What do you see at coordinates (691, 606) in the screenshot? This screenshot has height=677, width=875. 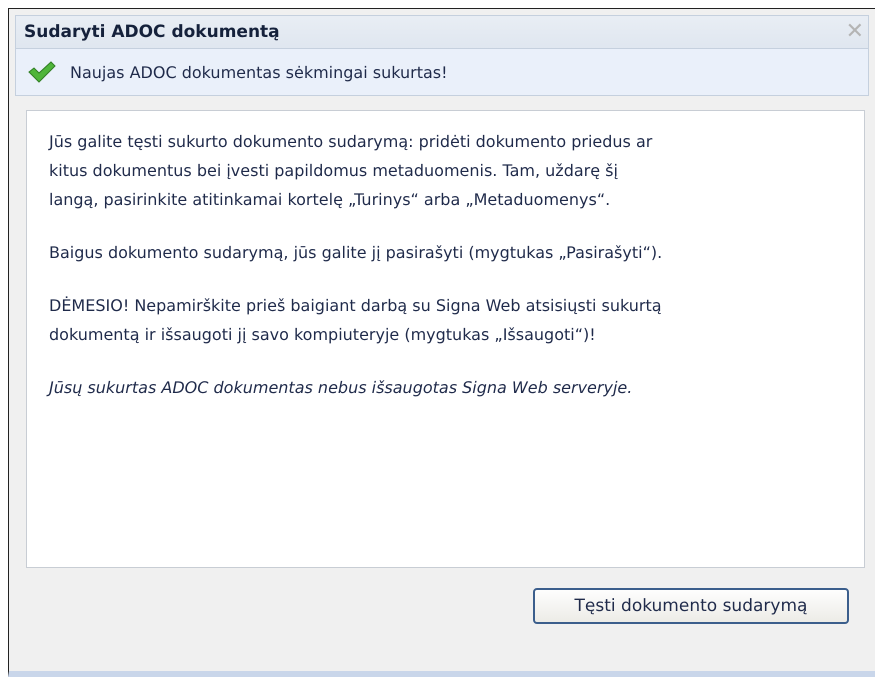 I see `continue-button: Tęsti dokumento sudarymą` at bounding box center [691, 606].